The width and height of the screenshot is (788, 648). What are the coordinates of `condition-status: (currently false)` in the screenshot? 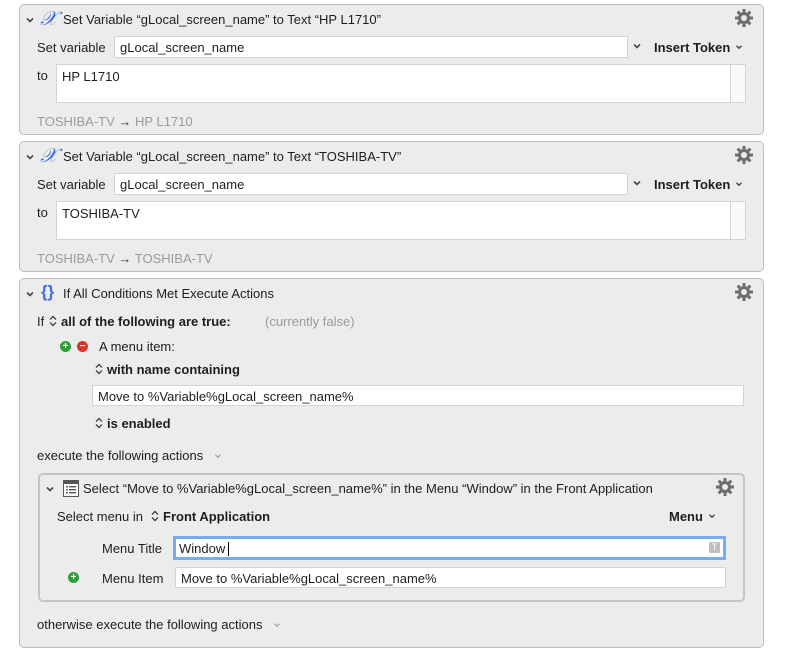 It's located at (310, 321).